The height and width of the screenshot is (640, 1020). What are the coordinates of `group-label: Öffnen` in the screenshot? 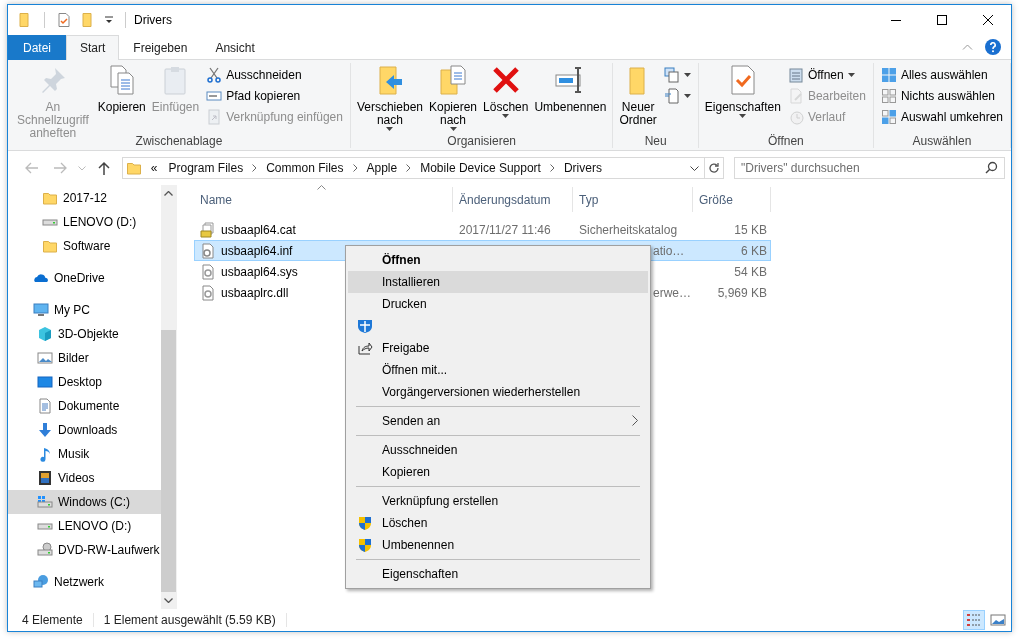 It's located at (785, 141).